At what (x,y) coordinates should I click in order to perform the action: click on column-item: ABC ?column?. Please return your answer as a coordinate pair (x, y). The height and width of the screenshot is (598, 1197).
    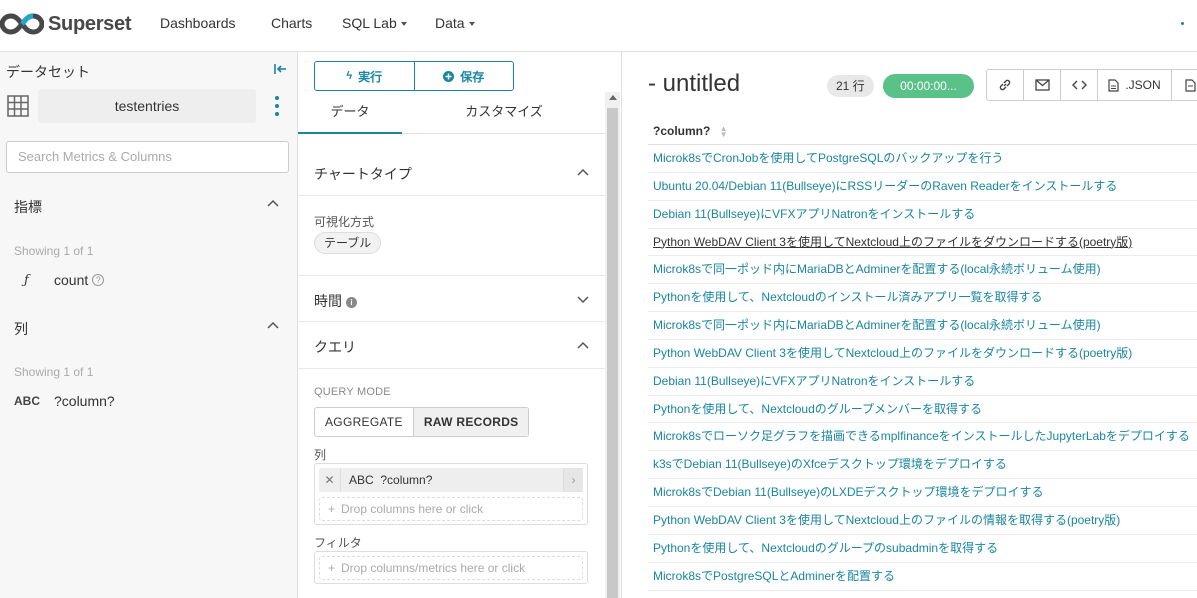
    Looking at the image, I should click on (64, 401).